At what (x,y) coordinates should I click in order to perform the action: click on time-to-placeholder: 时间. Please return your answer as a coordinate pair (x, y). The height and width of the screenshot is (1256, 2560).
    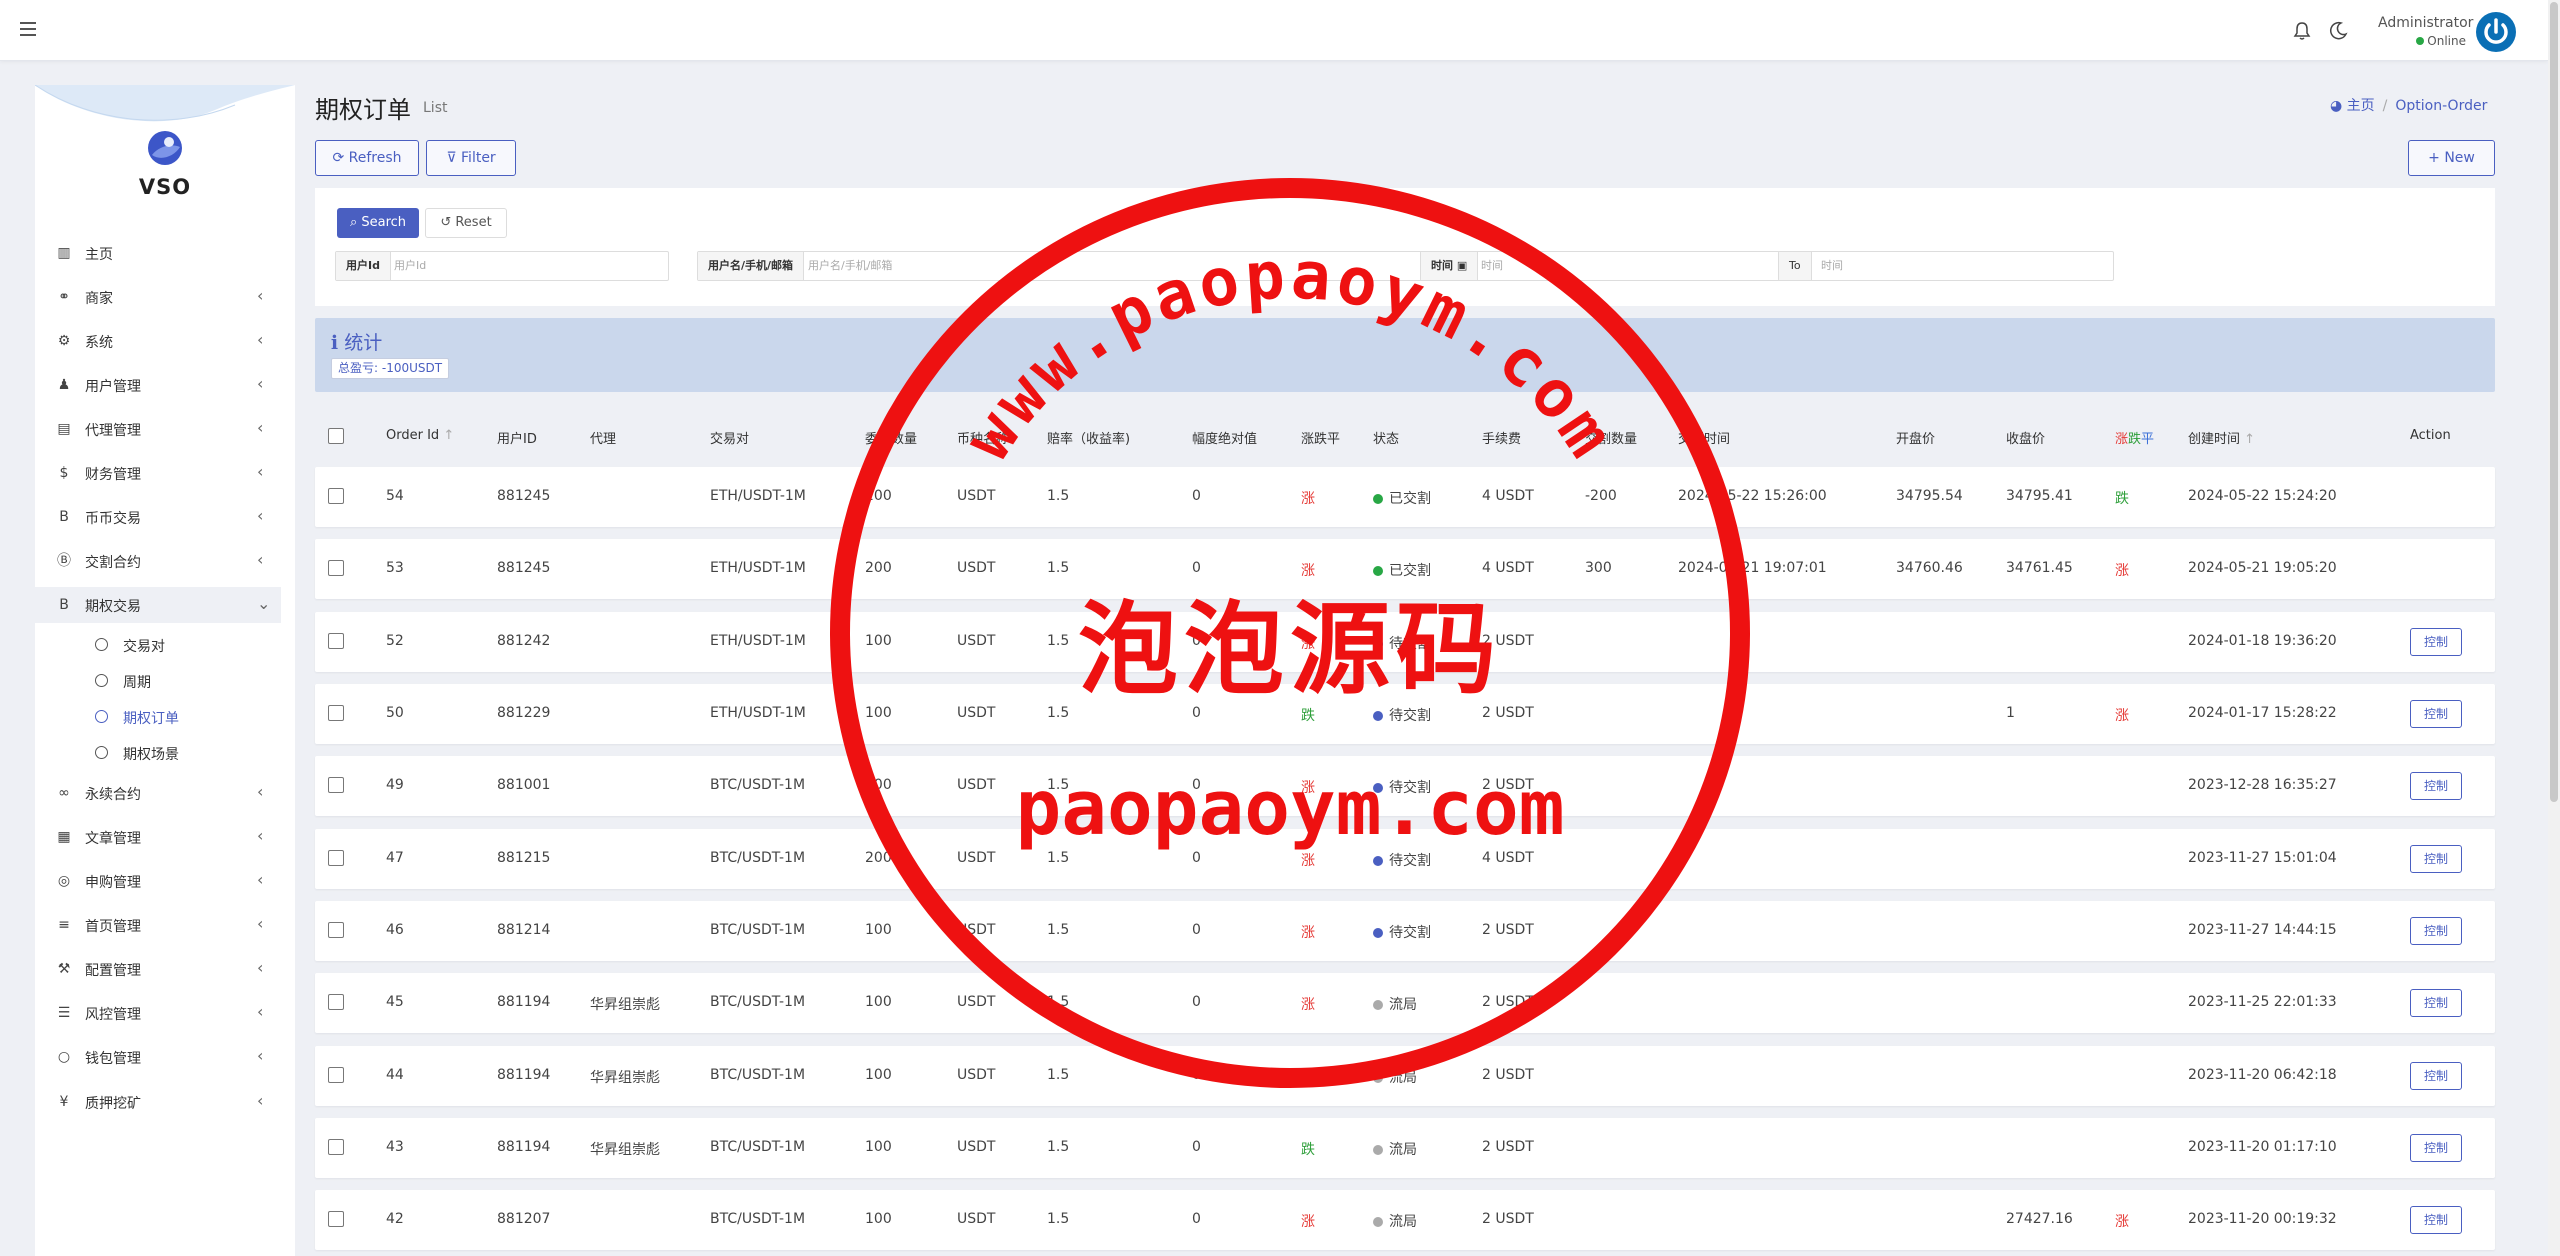
    Looking at the image, I should click on (1832, 265).